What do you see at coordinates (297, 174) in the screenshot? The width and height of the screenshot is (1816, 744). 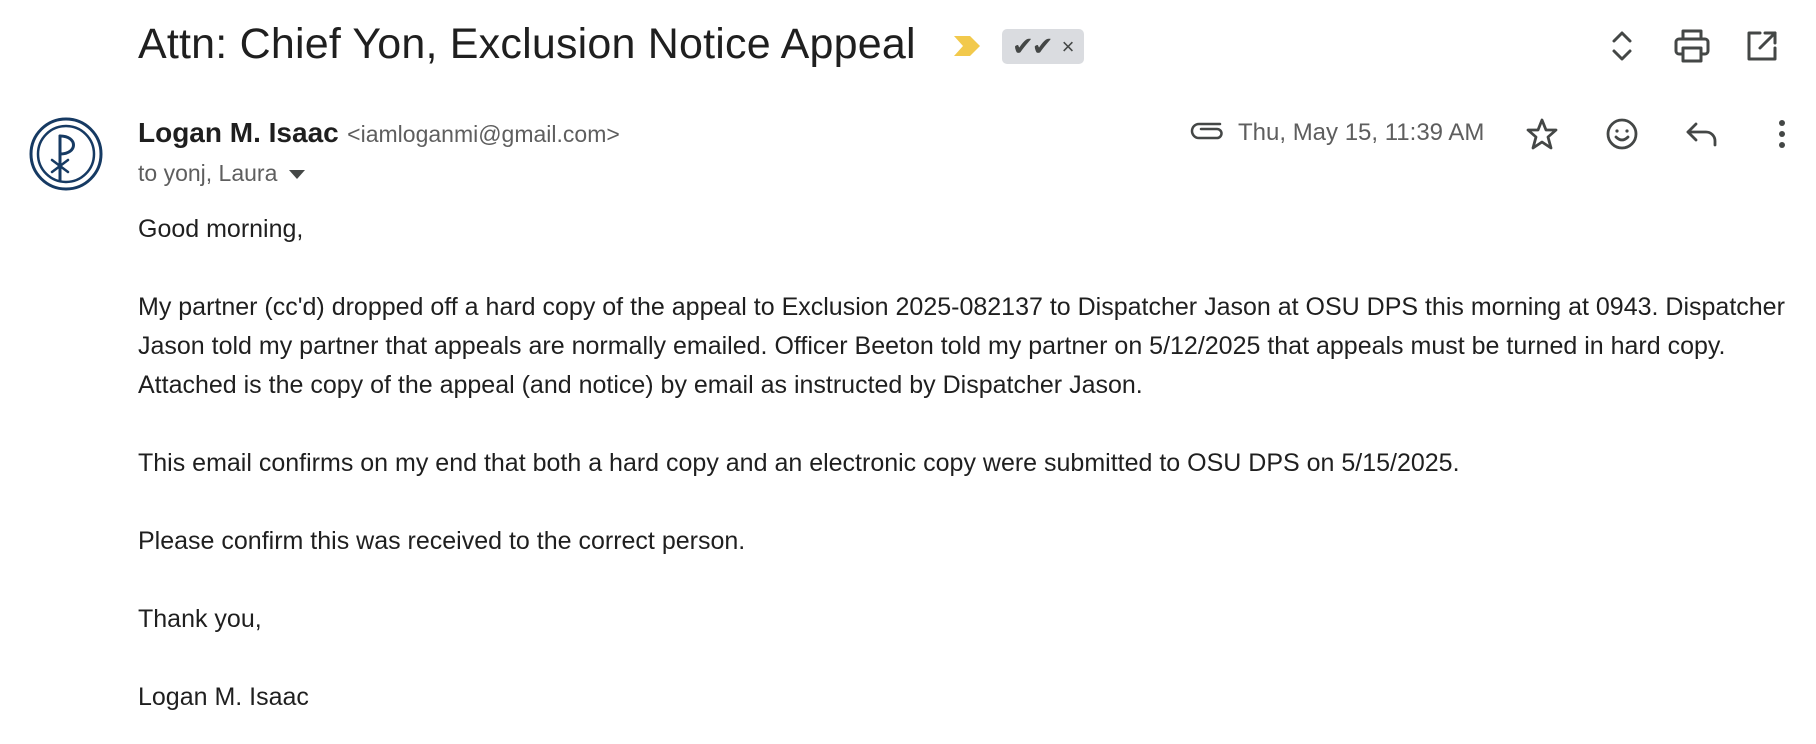 I see `show-details-dropdown-icon` at bounding box center [297, 174].